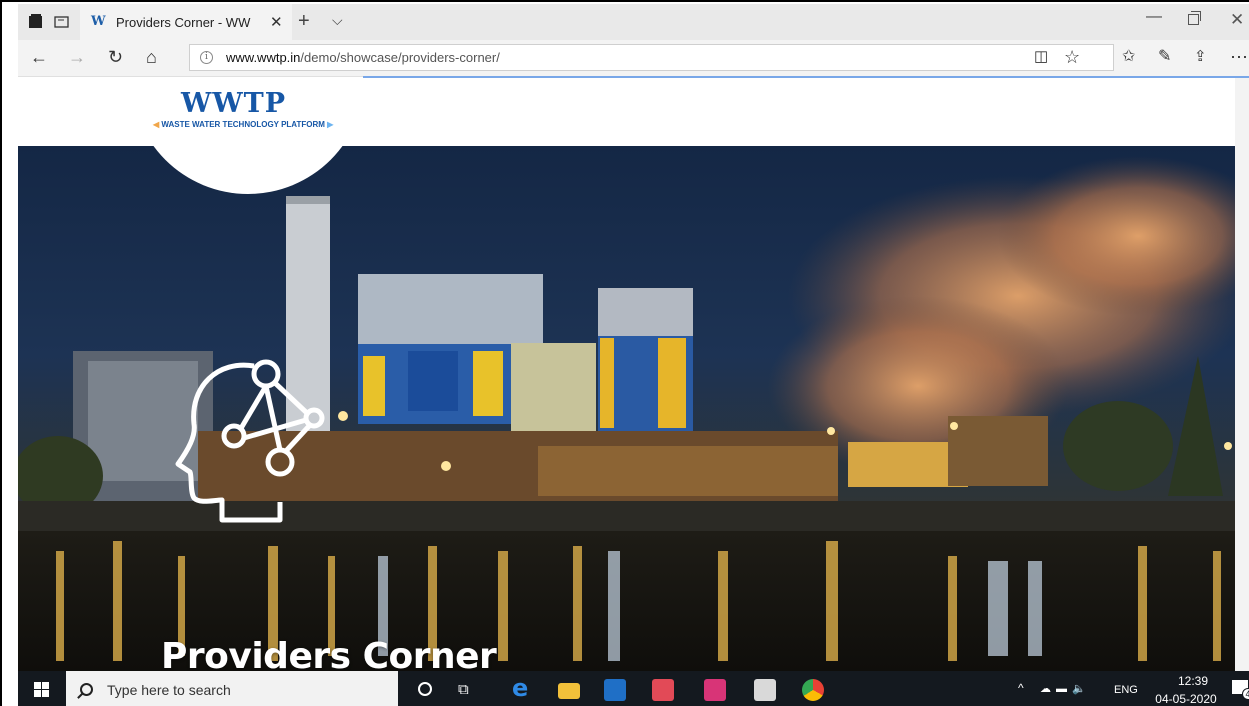  What do you see at coordinates (1065, 688) in the screenshot?
I see `tray-status-icons: ☁▬🔈` at bounding box center [1065, 688].